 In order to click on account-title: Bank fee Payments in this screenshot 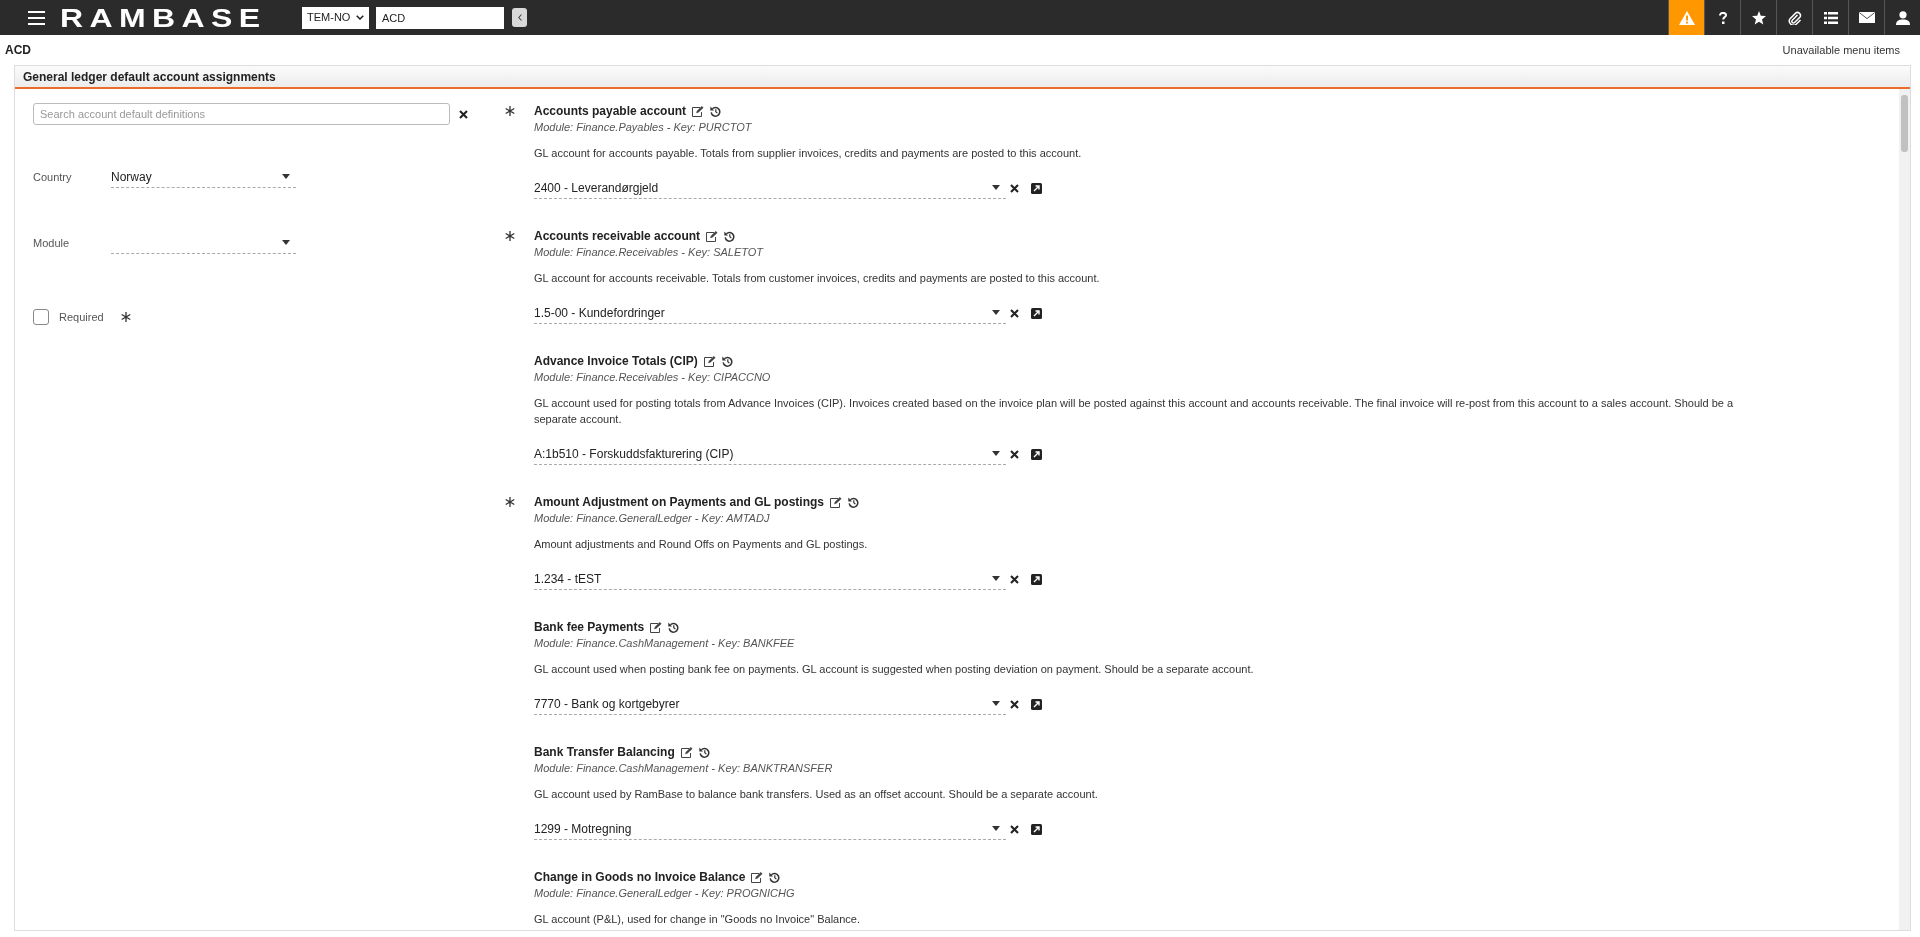, I will do `click(589, 627)`.